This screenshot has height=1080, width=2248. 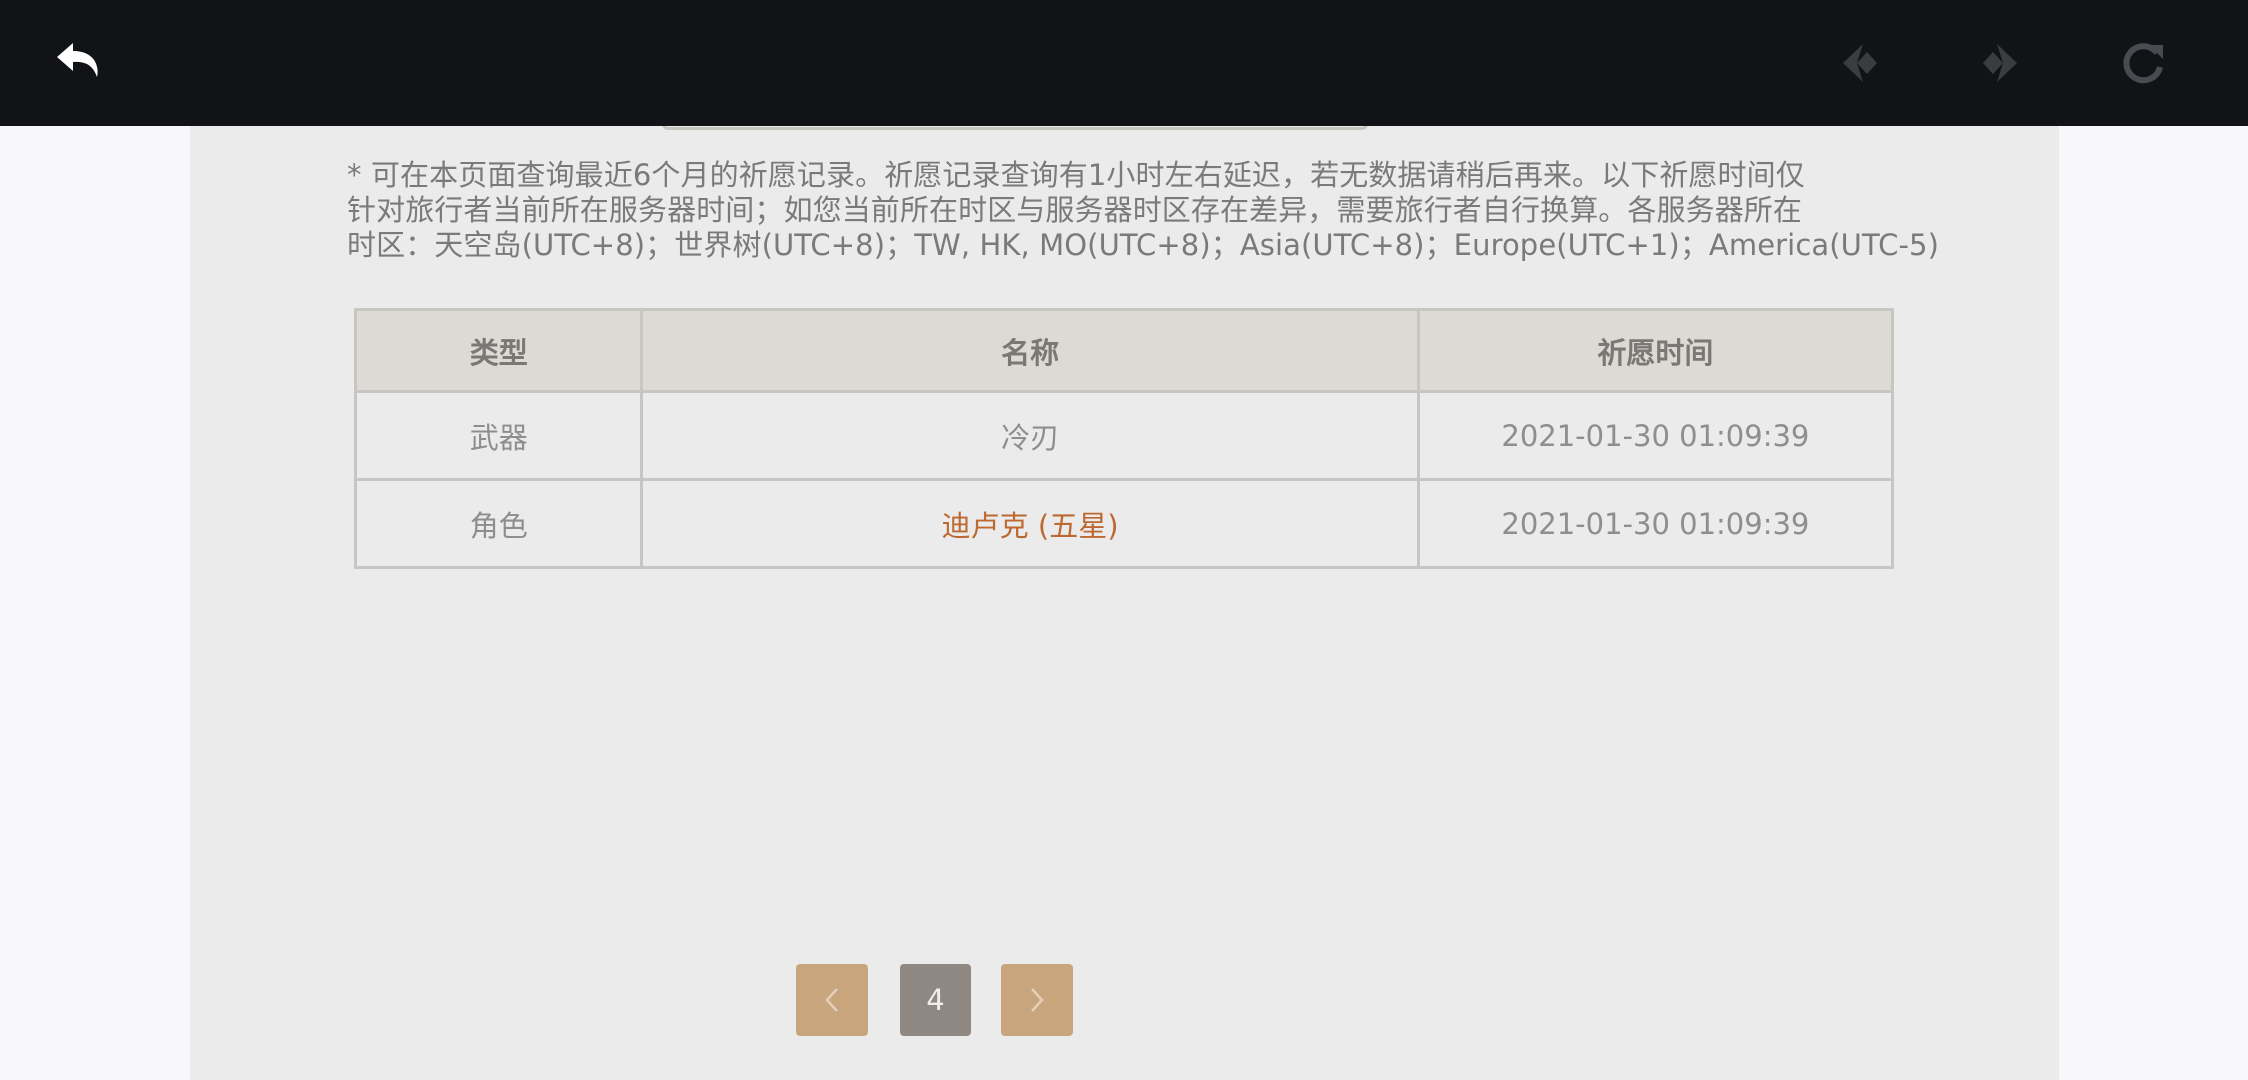 I want to click on next-diamond-icon, so click(x=2000, y=63).